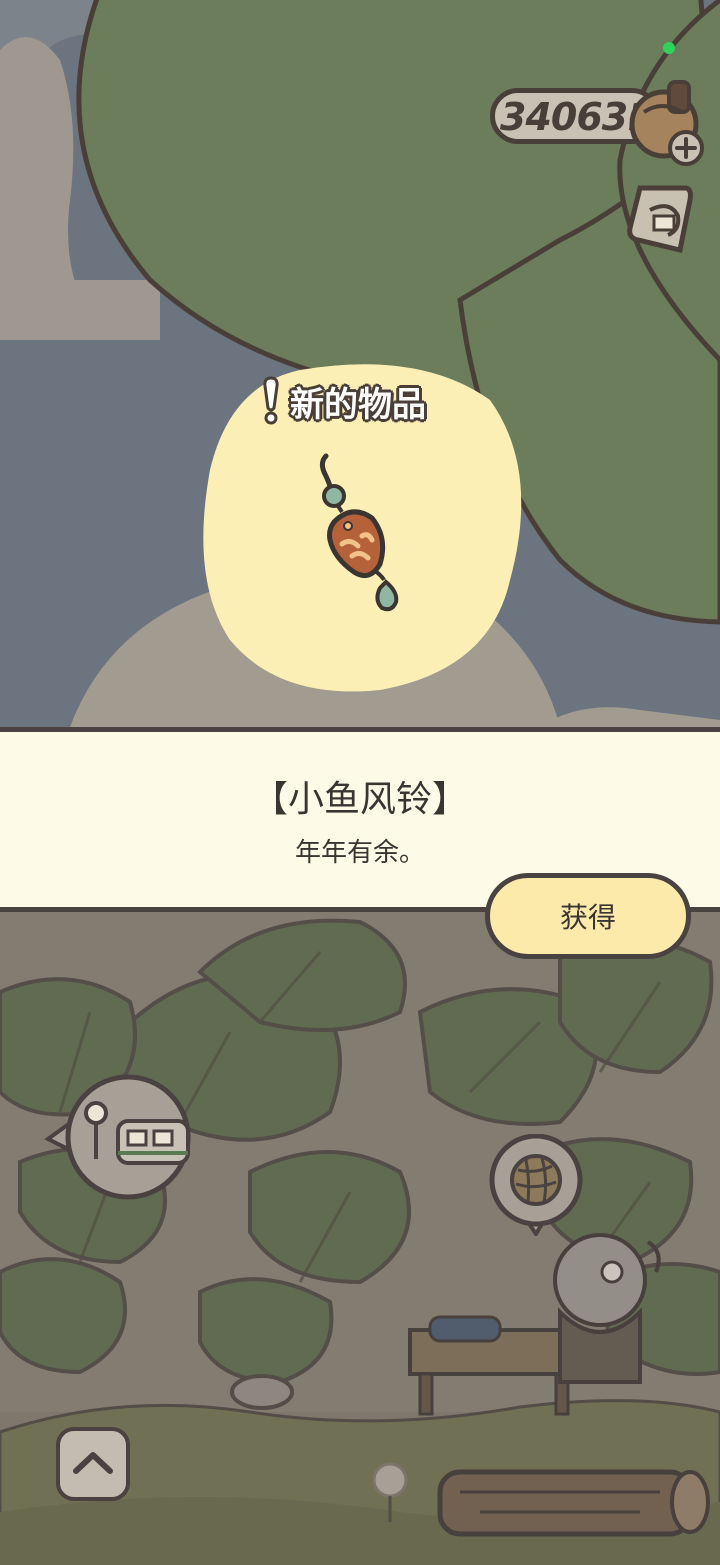  I want to click on new-item-heading: 新的物品, so click(362, 401).